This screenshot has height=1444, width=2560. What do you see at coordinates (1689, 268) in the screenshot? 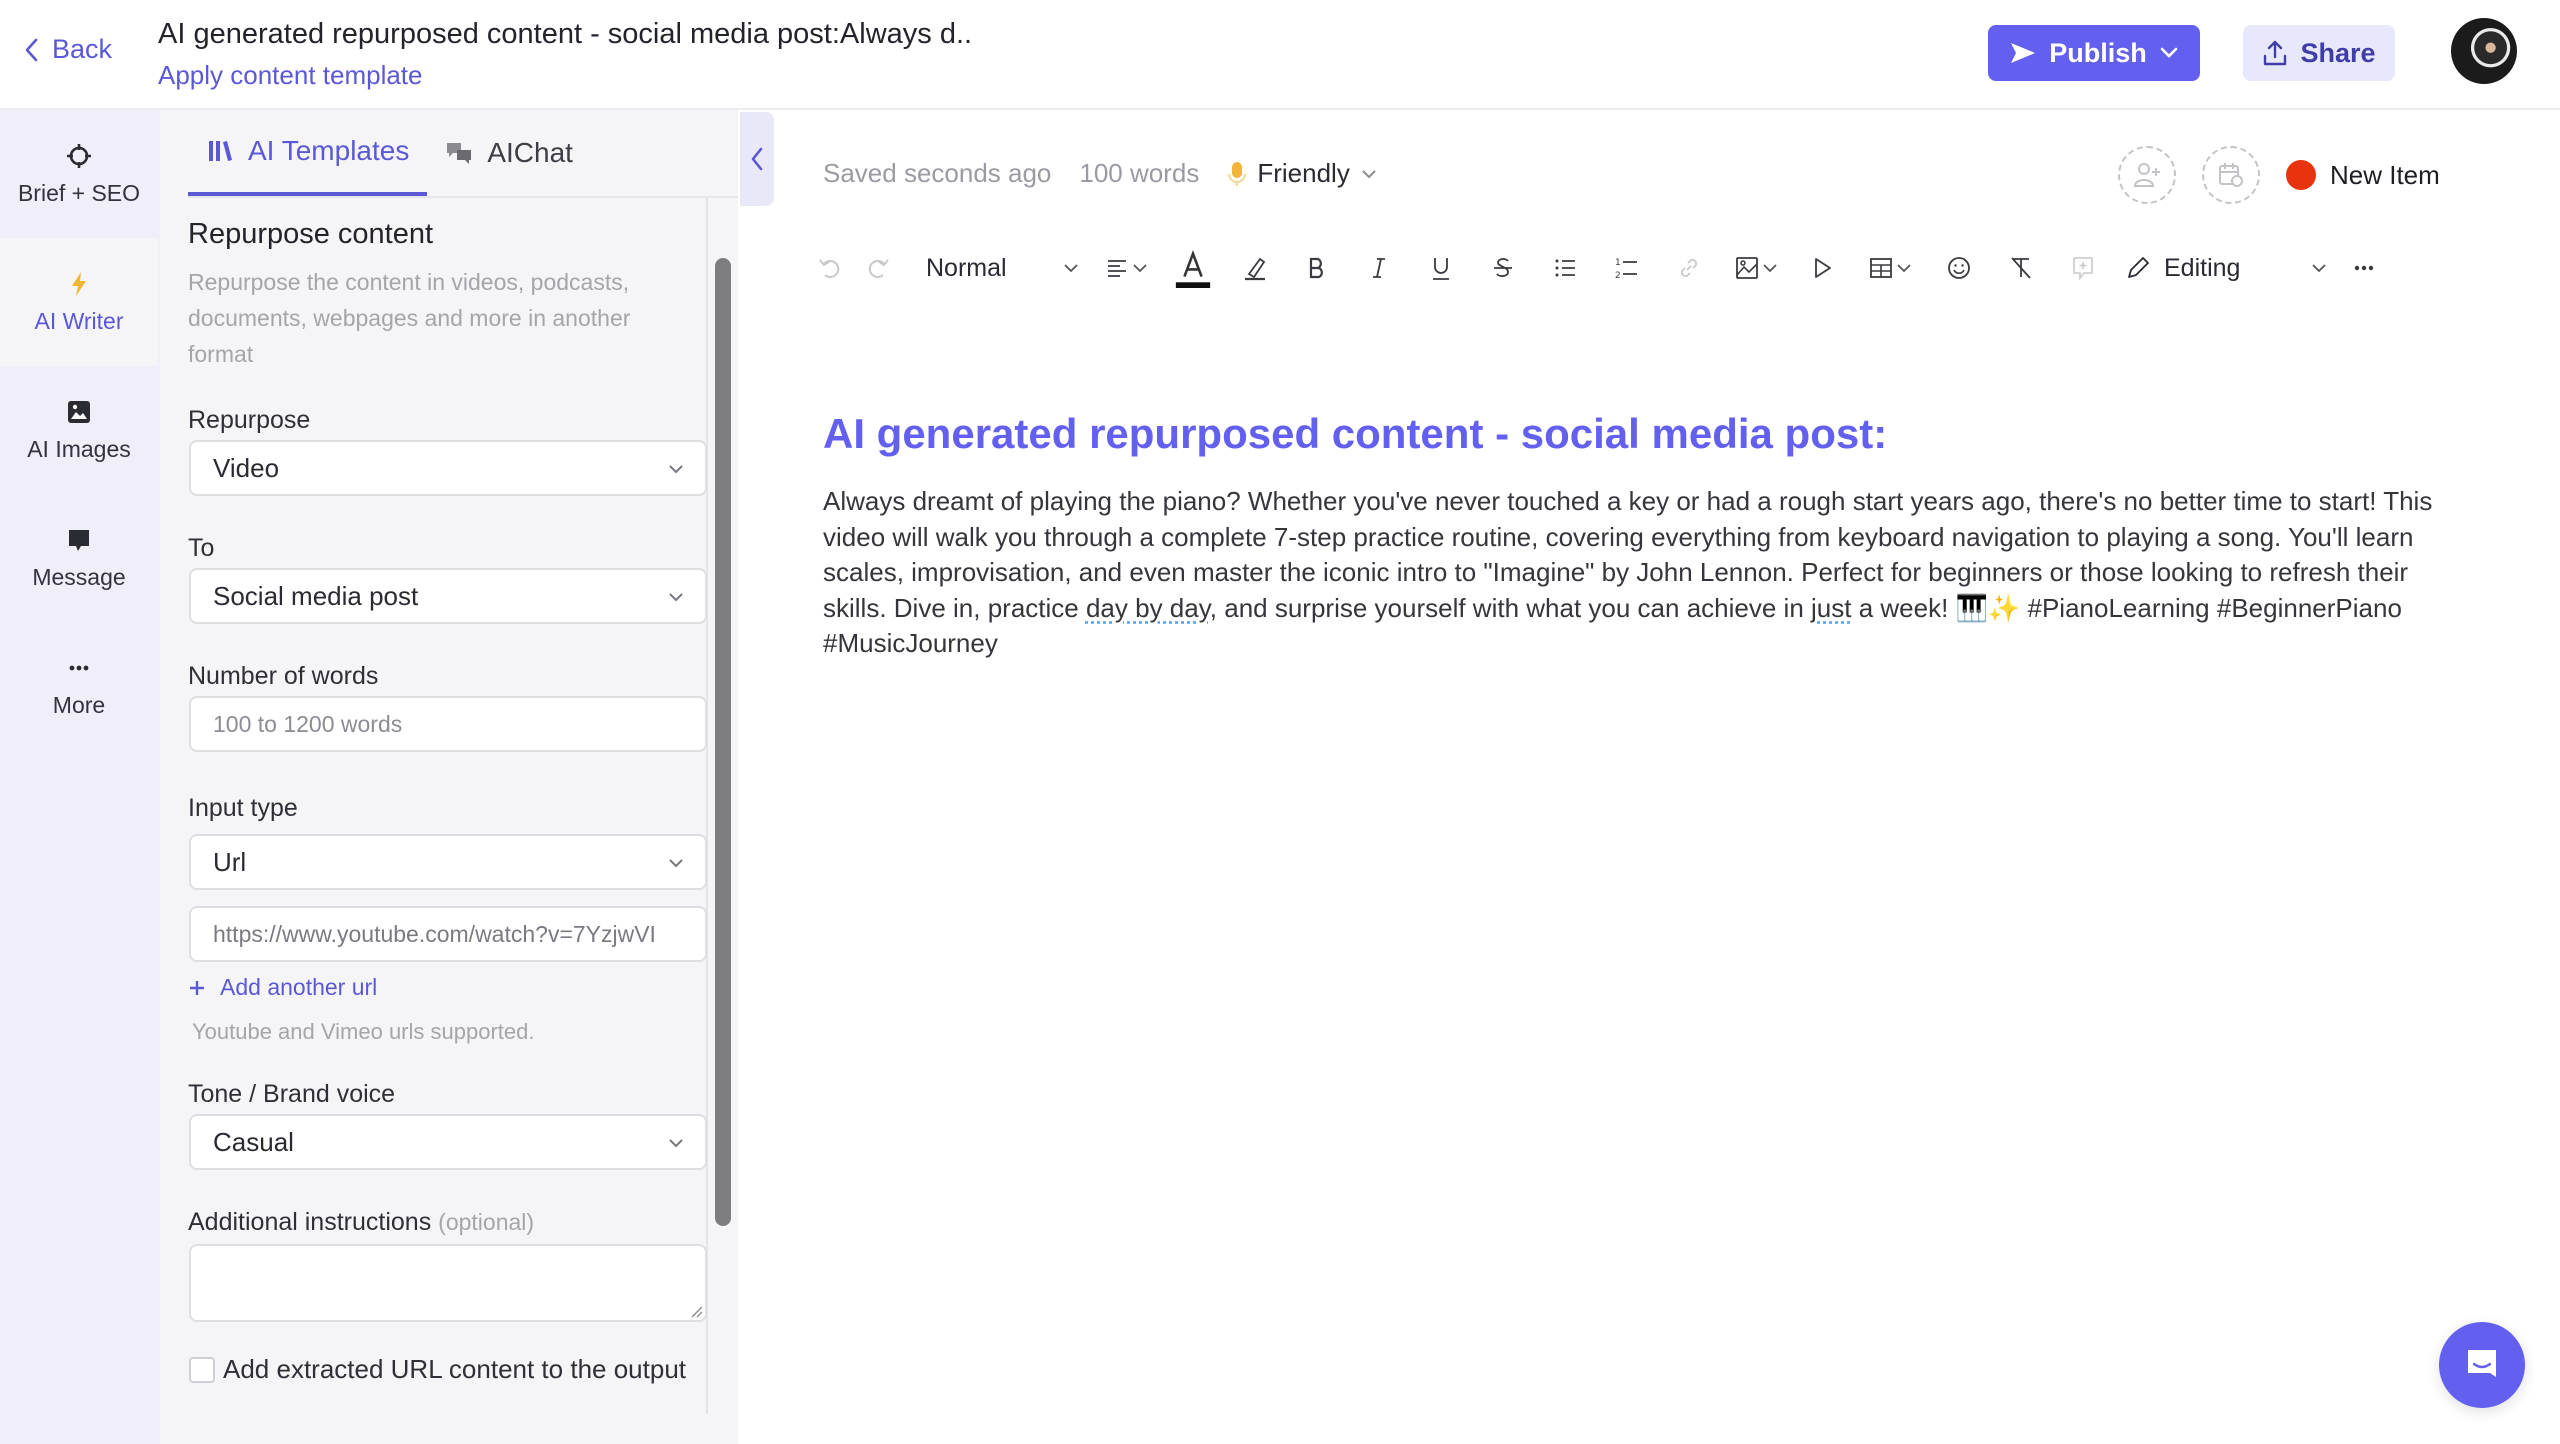
I see `link-button` at bounding box center [1689, 268].